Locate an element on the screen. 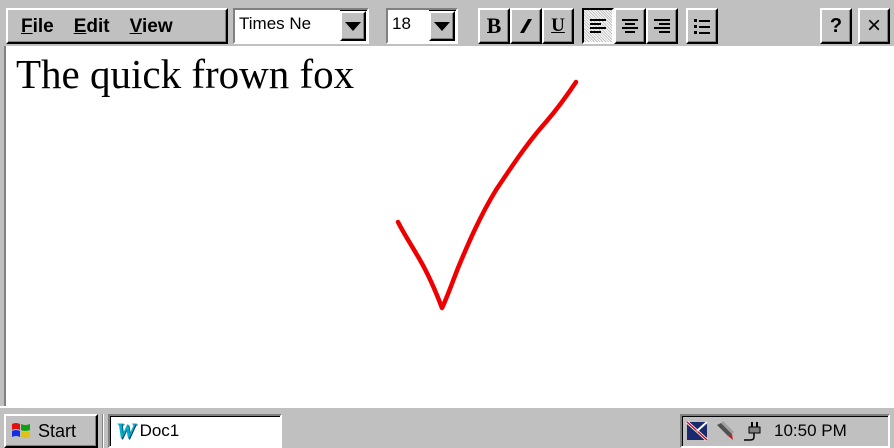 The image size is (894, 448). align-right-icon is located at coordinates (662, 26).